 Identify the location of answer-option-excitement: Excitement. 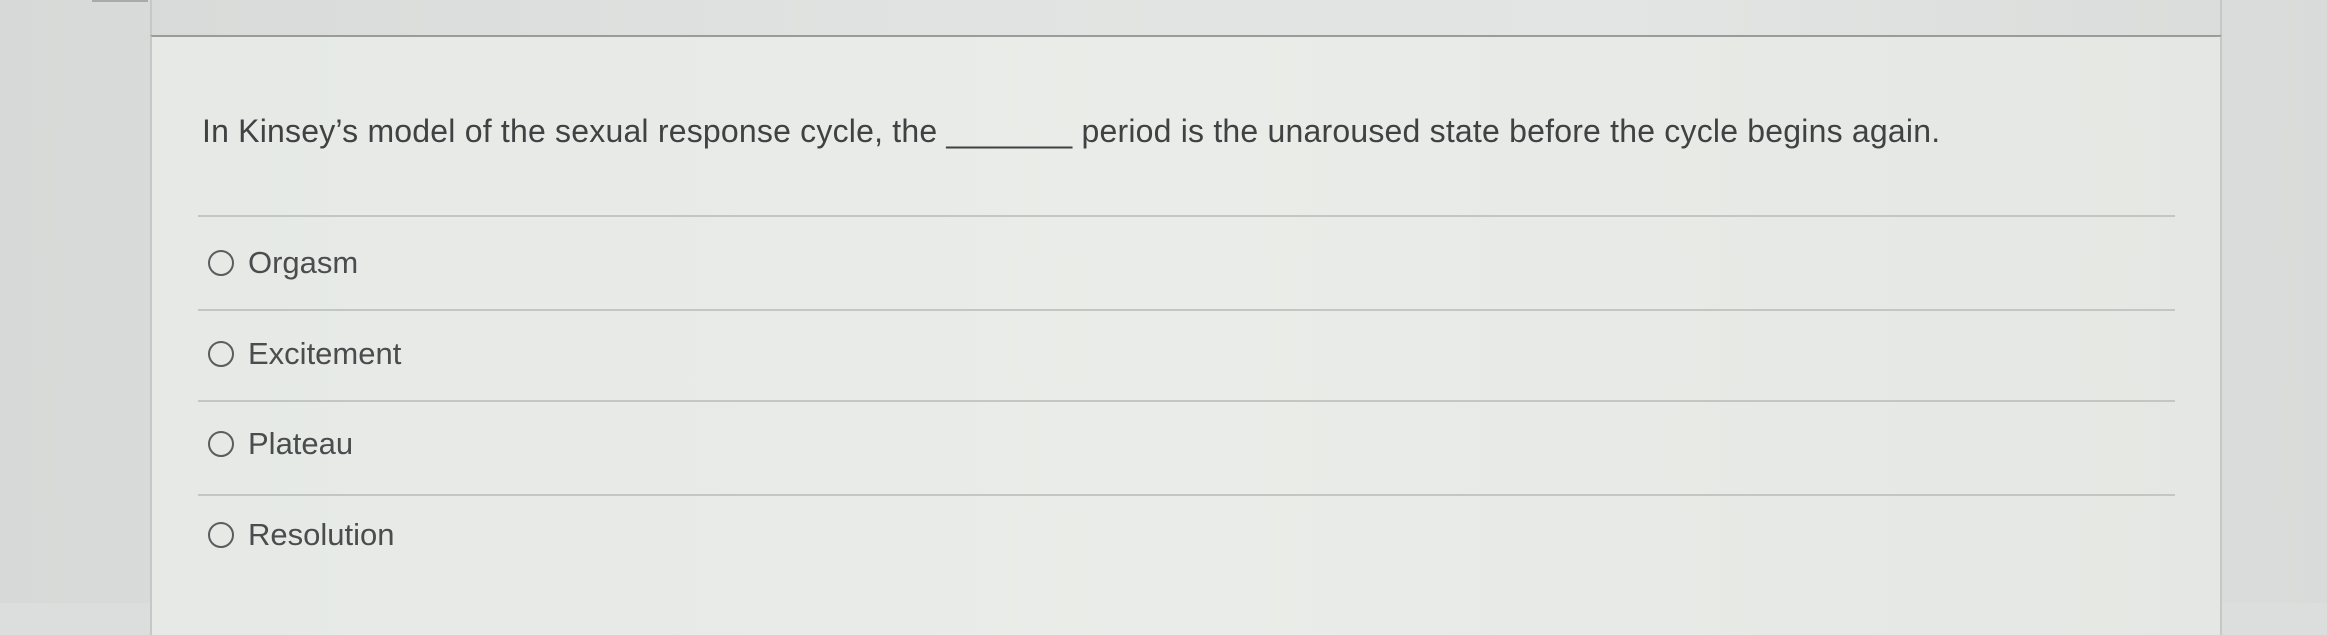
(304, 354).